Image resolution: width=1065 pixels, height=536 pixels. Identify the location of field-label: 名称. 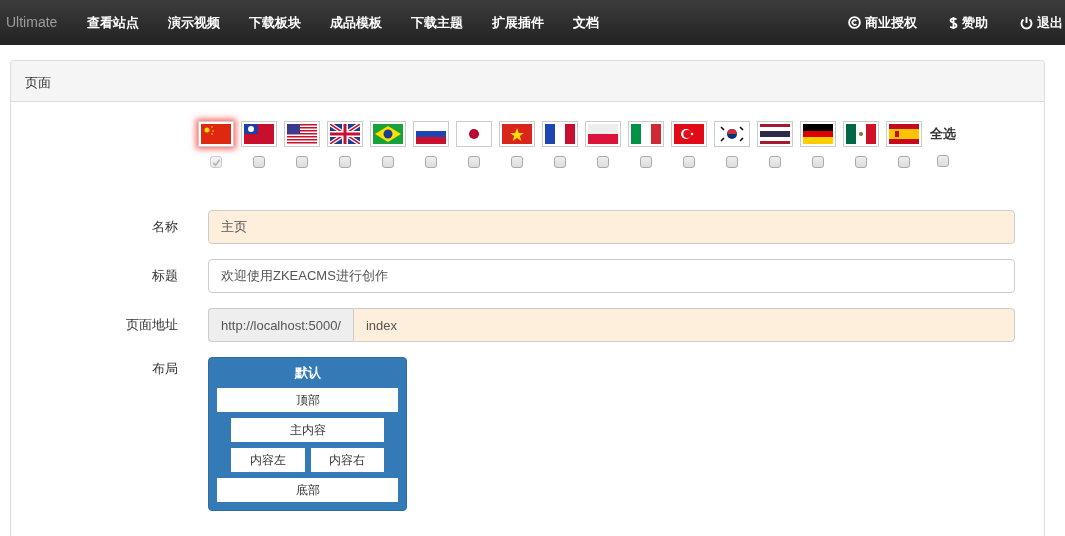
(164, 227).